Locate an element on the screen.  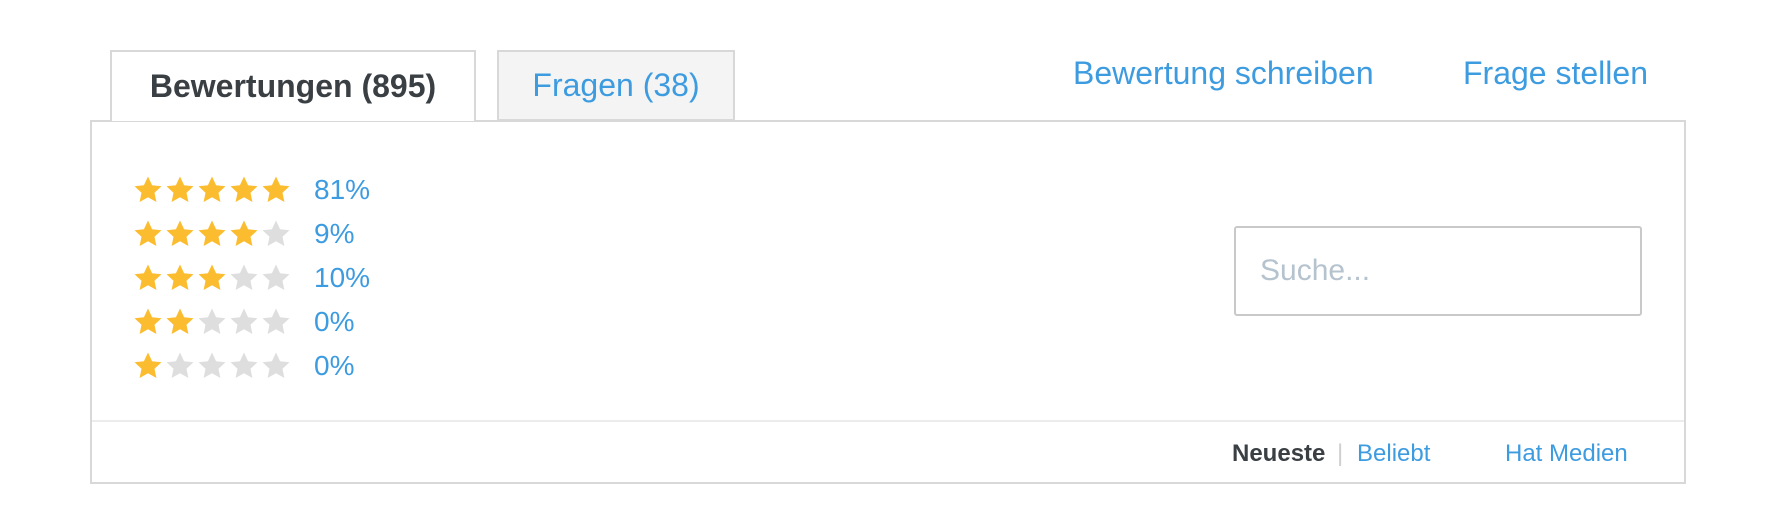
write-review-link: Bewertung schreiben is located at coordinates (1223, 73).